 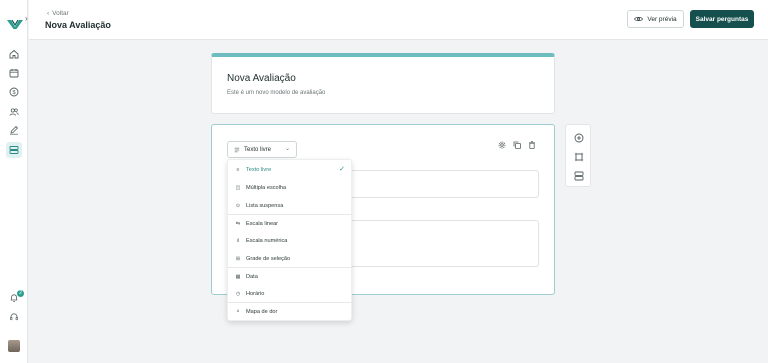 What do you see at coordinates (290, 293) in the screenshot?
I see `menu-item-horario: ◷ Horário` at bounding box center [290, 293].